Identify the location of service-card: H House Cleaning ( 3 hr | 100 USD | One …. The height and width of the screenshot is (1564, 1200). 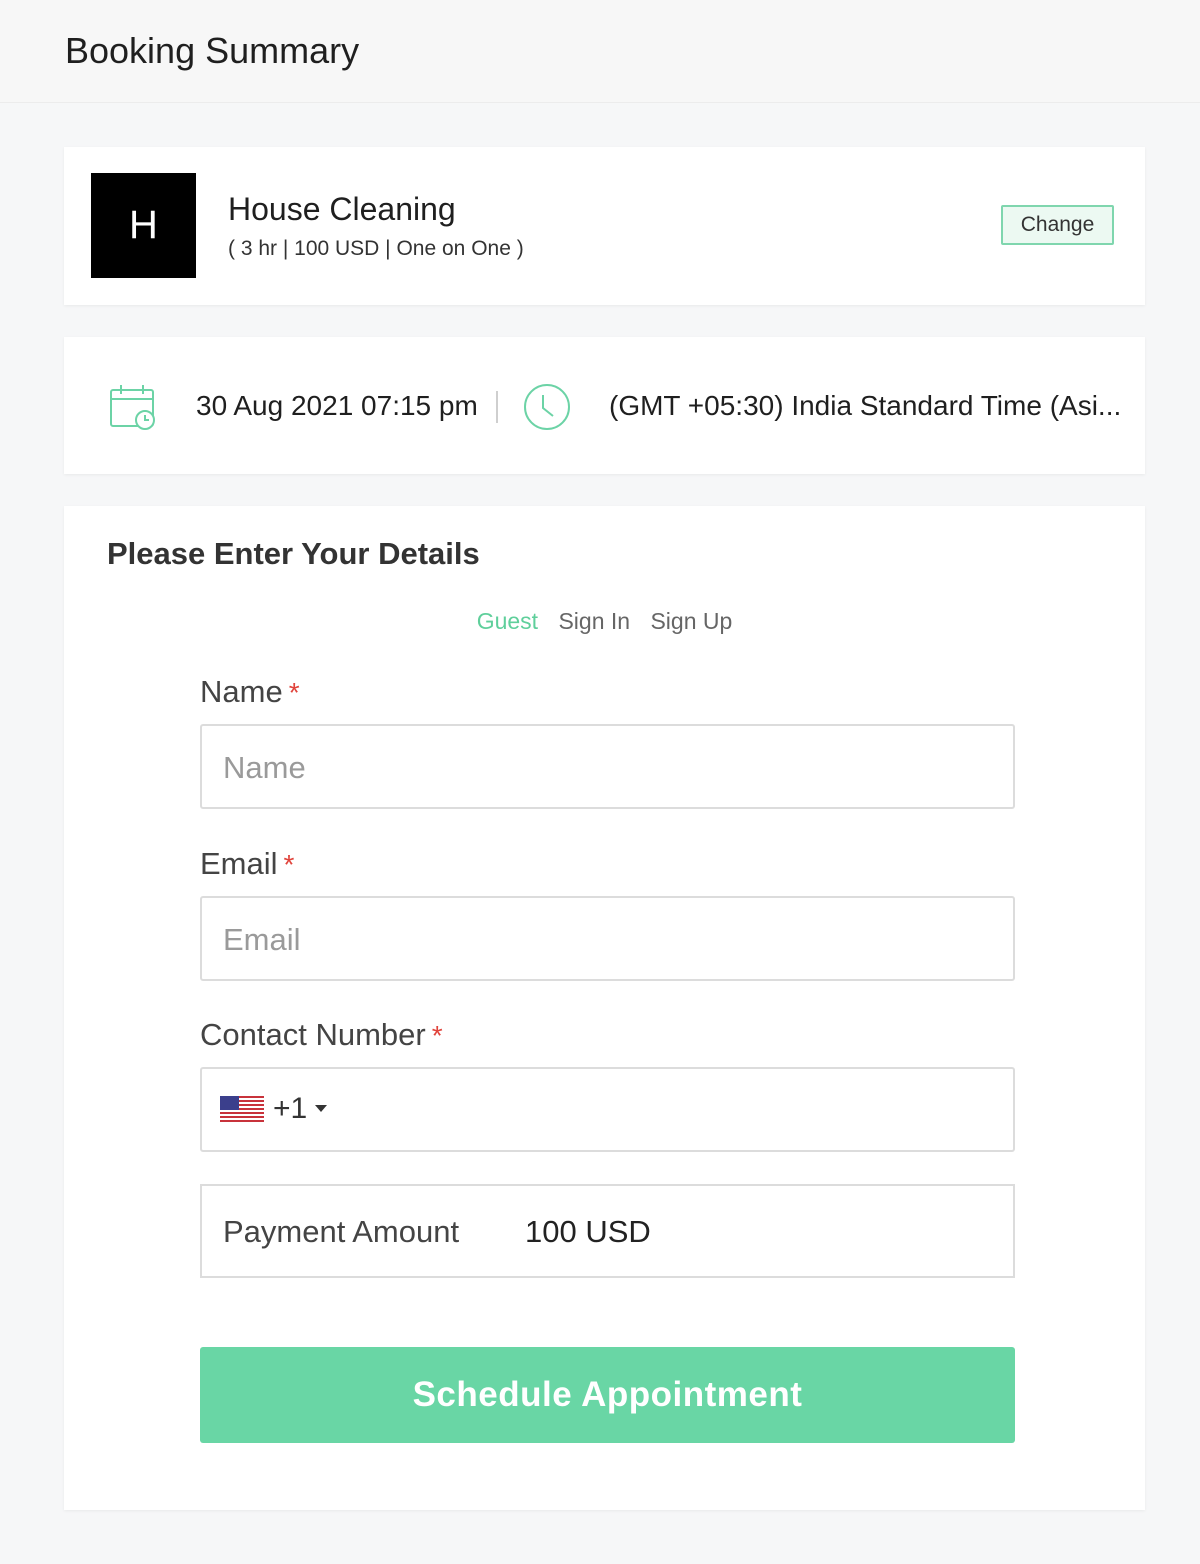
(604, 226).